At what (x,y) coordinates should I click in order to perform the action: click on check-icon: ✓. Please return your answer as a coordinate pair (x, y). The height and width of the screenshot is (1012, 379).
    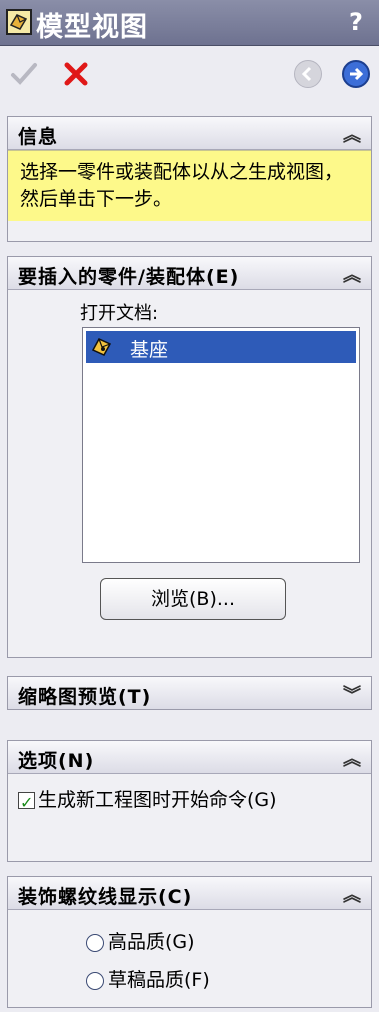
    Looking at the image, I should click on (27, 802).